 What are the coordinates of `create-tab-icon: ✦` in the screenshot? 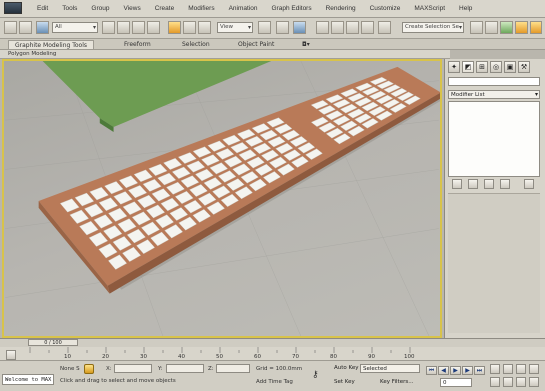 It's located at (454, 67).